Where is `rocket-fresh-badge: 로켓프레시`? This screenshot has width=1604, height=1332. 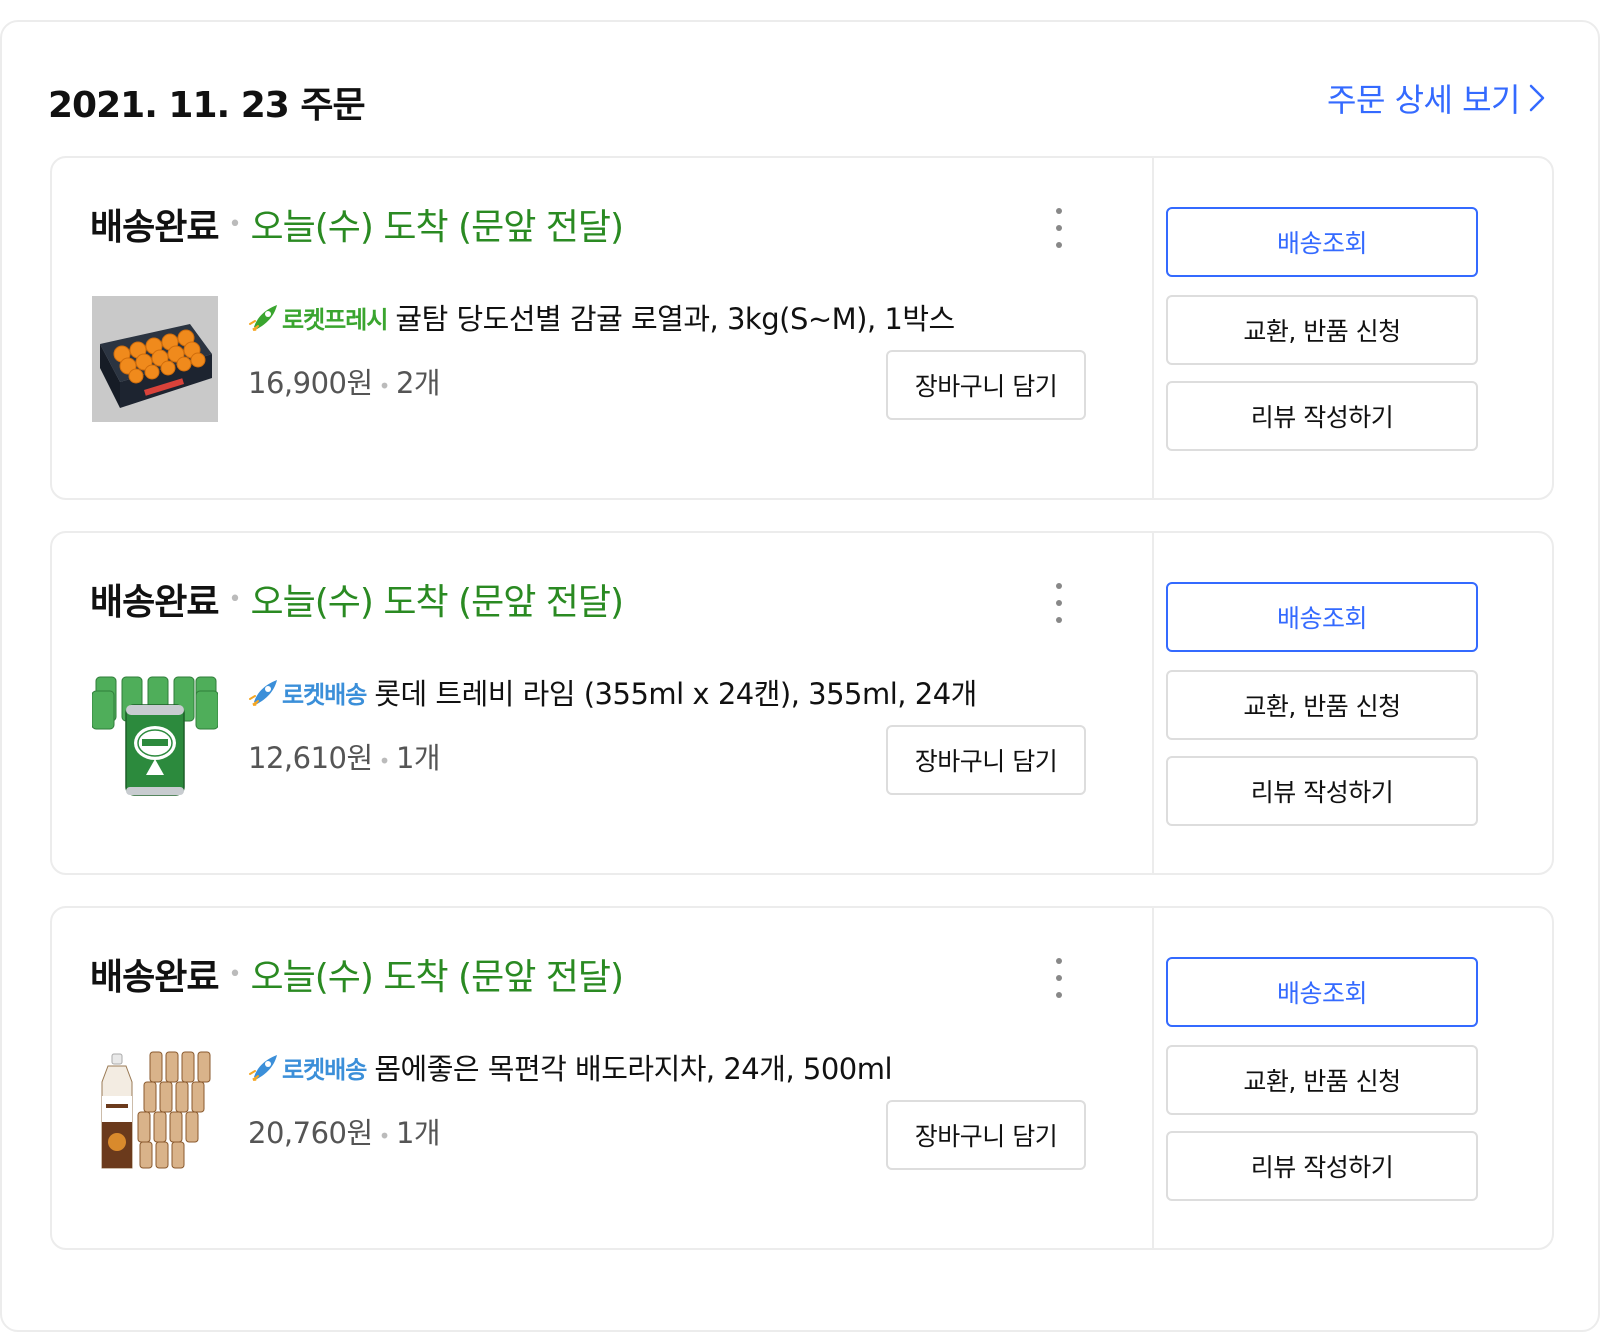
rocket-fresh-badge: 로켓프레시 is located at coordinates (335, 319).